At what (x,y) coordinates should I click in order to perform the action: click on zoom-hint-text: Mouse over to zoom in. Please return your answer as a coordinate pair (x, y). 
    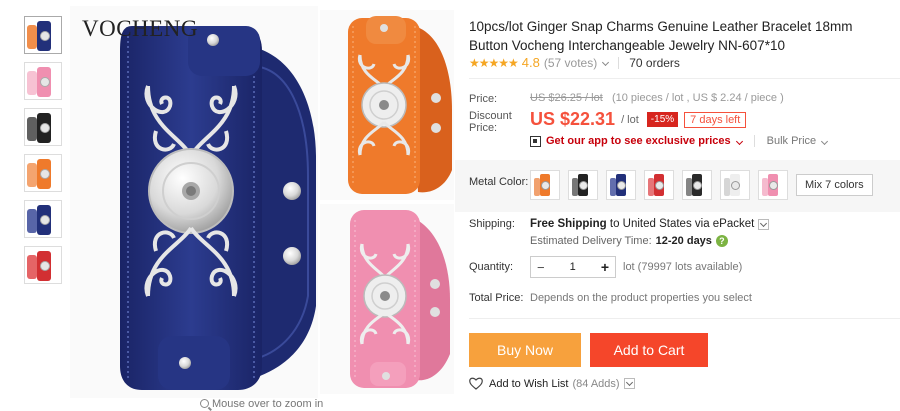
    Looking at the image, I should click on (268, 404).